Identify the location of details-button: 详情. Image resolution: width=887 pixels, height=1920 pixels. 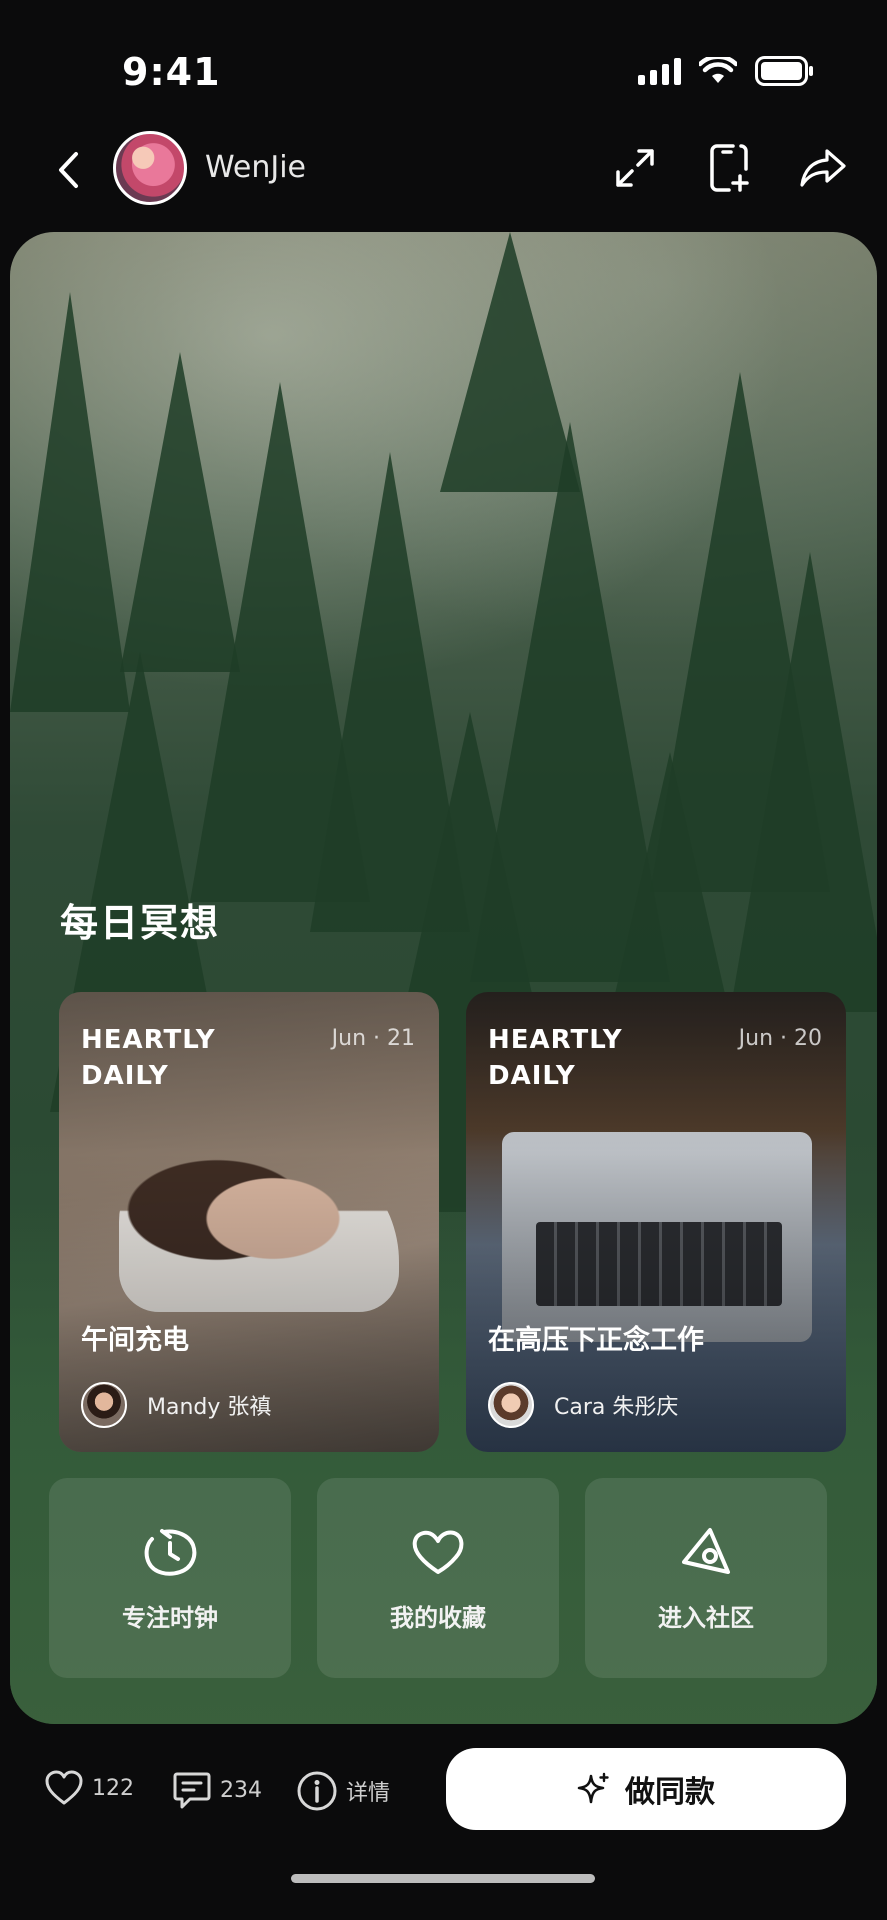
(343, 1791).